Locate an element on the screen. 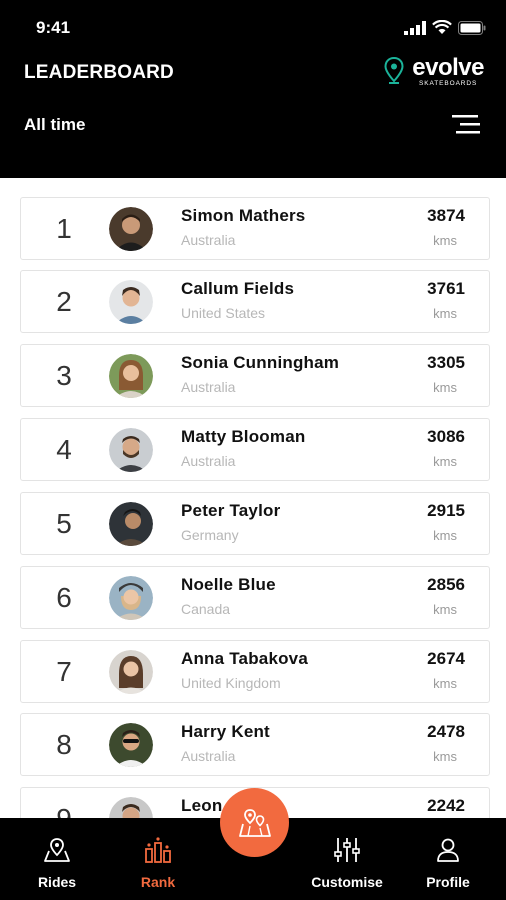 The width and height of the screenshot is (506, 900). leaderboard-row: 6 Noelle Blue Canada 2856 kms is located at coordinates (255, 597).